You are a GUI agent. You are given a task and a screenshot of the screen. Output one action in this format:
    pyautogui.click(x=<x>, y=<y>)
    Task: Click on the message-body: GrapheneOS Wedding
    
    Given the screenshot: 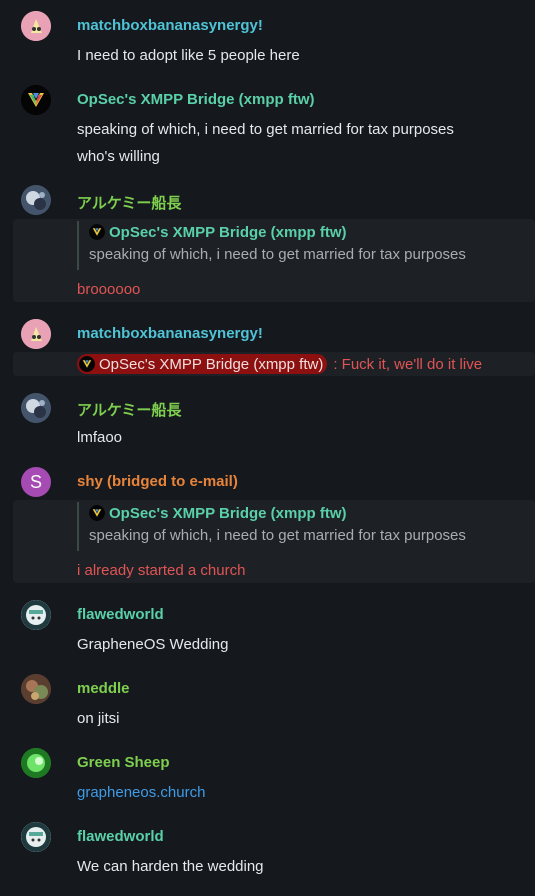 What is the action you would take?
    pyautogui.click(x=153, y=644)
    